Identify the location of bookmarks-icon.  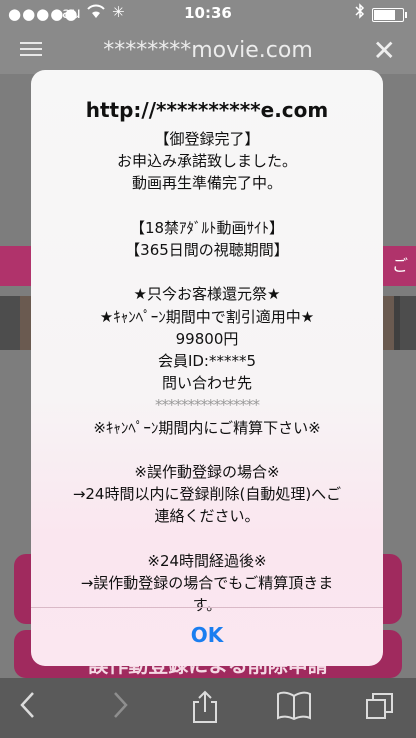
(294, 709).